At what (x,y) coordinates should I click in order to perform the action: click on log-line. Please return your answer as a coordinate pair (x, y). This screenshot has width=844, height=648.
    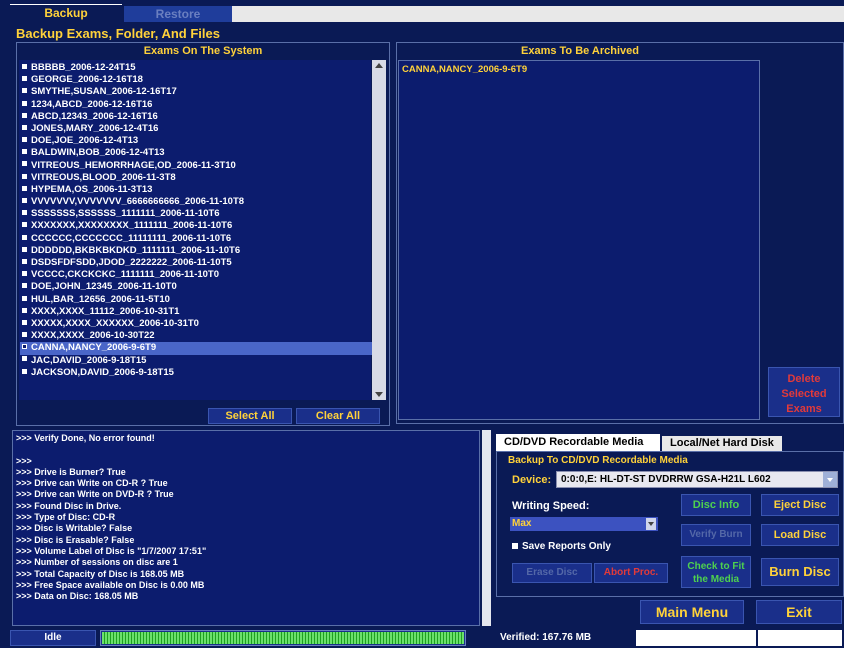
    Looking at the image, I should click on (246, 449).